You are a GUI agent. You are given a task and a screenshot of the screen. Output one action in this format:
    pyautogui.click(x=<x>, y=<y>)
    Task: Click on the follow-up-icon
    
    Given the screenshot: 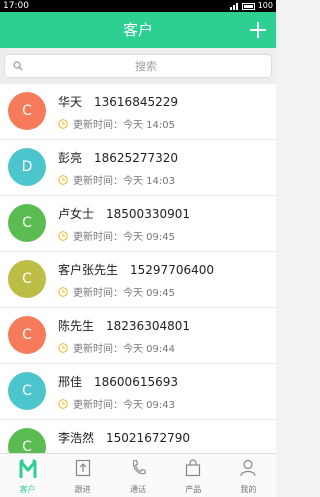 What is the action you would take?
    pyautogui.click(x=82, y=468)
    